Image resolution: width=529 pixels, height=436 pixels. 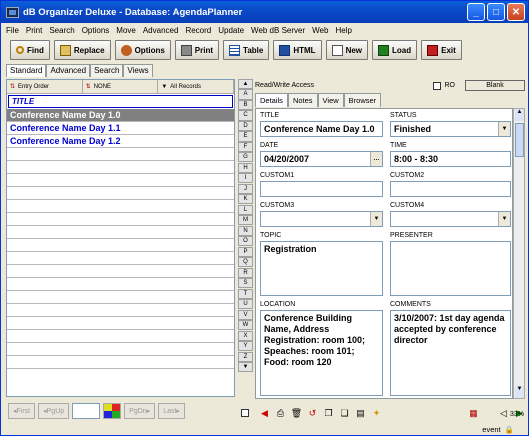 I want to click on options-button: Options, so click(x=142, y=50).